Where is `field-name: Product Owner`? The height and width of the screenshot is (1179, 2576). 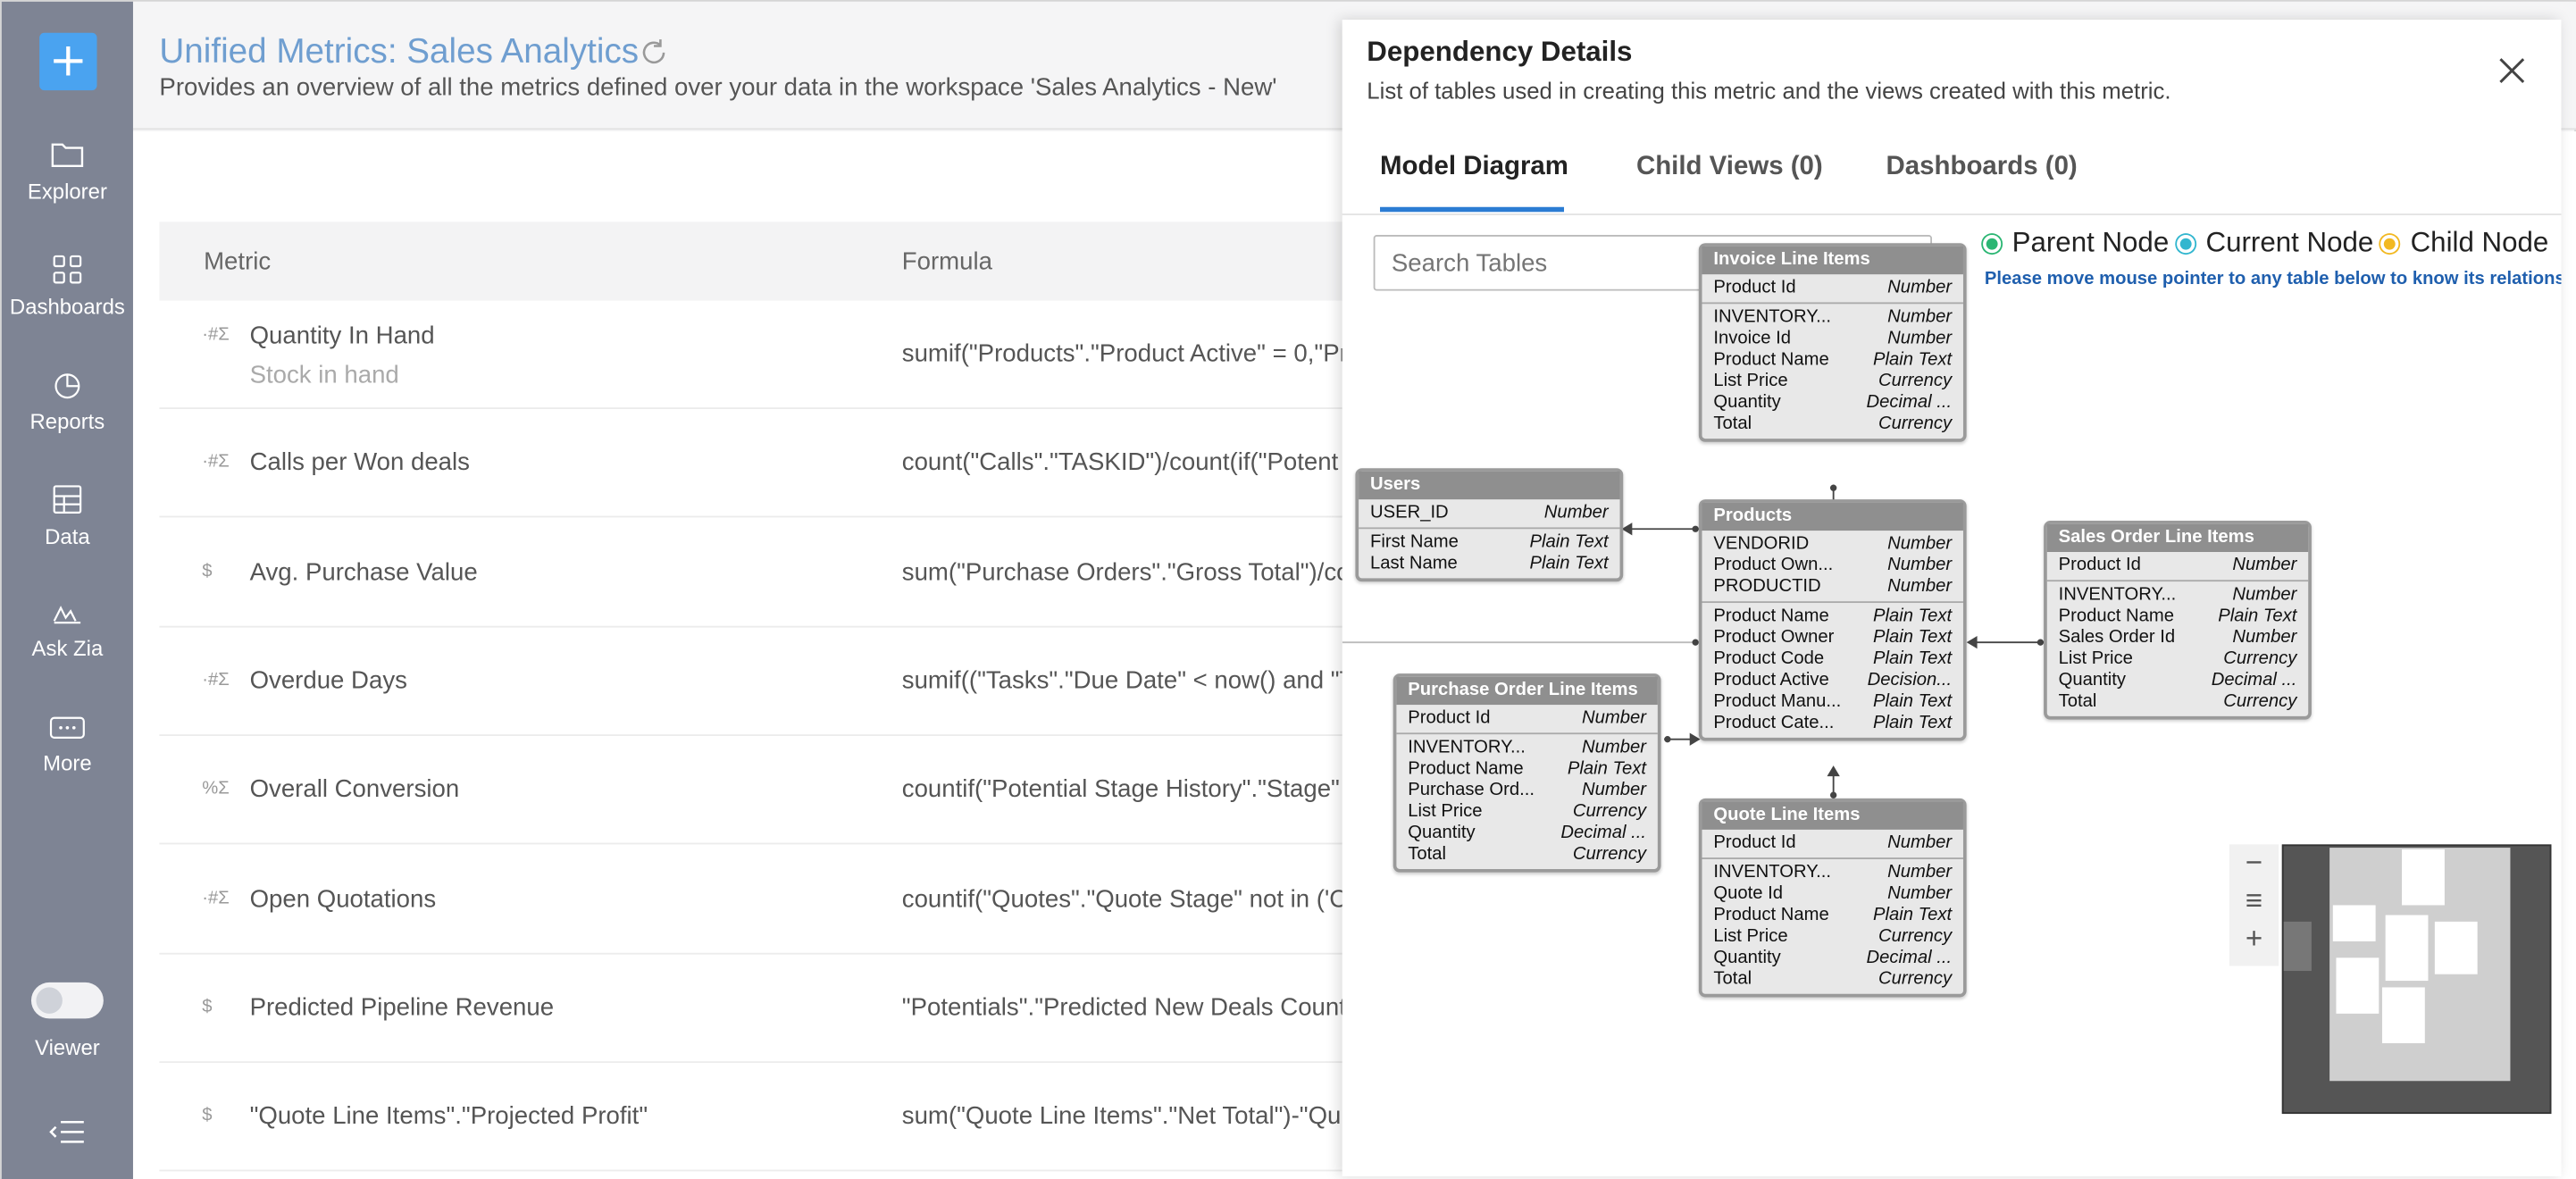
field-name: Product Owner is located at coordinates (1774, 637).